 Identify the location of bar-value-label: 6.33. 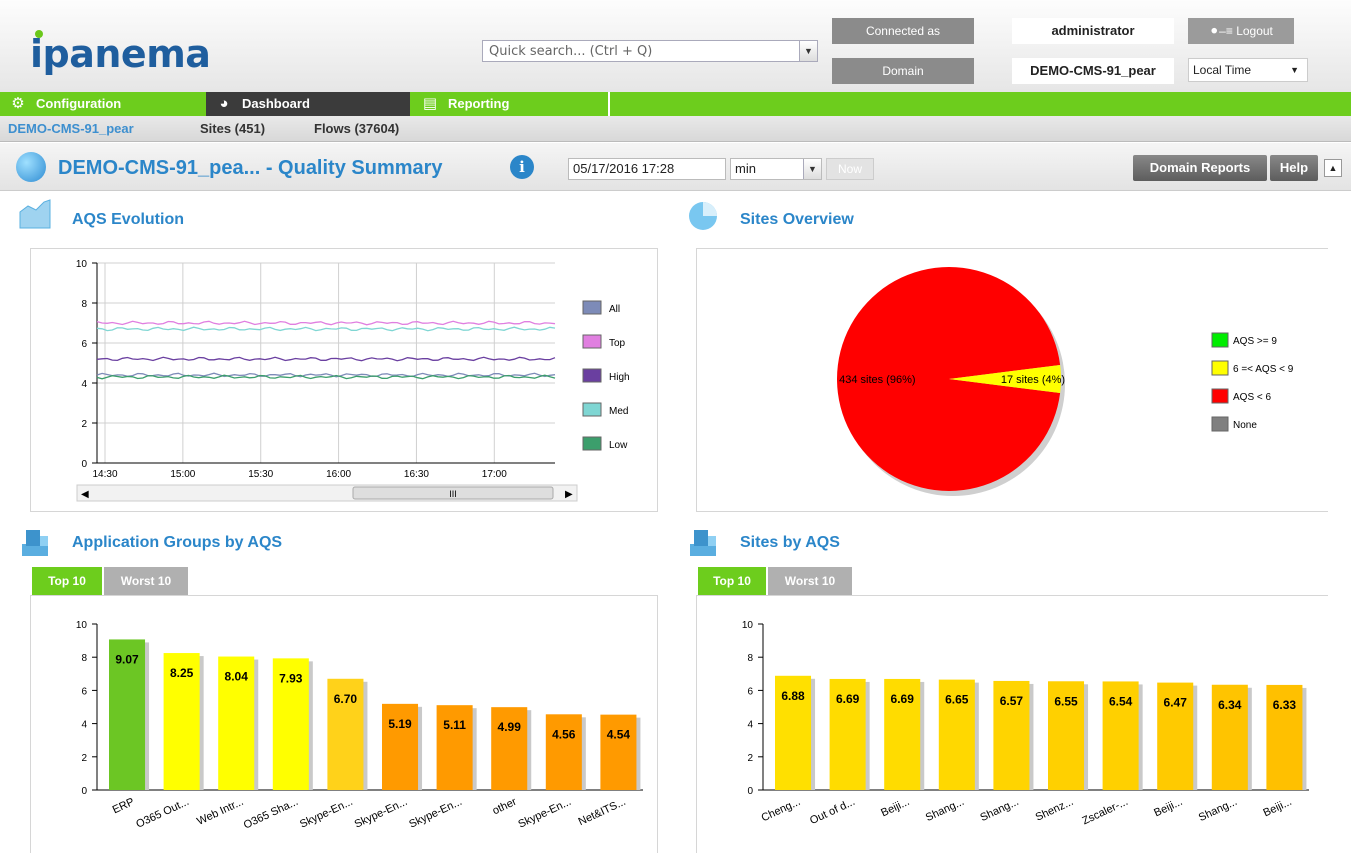
(1285, 705).